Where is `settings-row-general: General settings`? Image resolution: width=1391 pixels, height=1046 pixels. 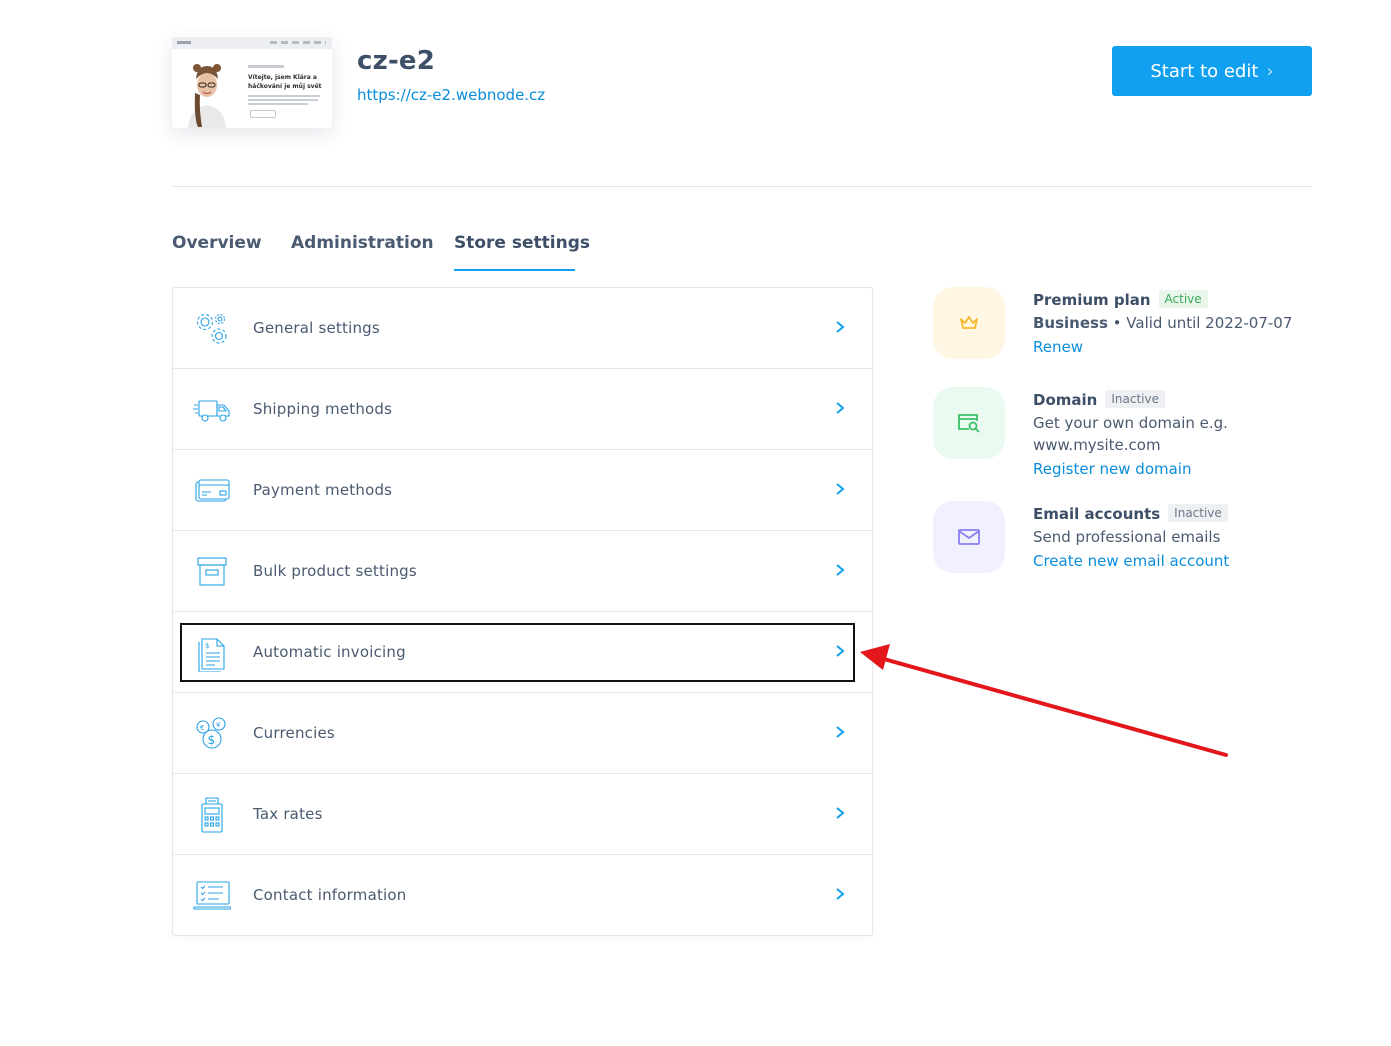 settings-row-general: General settings is located at coordinates (522, 328).